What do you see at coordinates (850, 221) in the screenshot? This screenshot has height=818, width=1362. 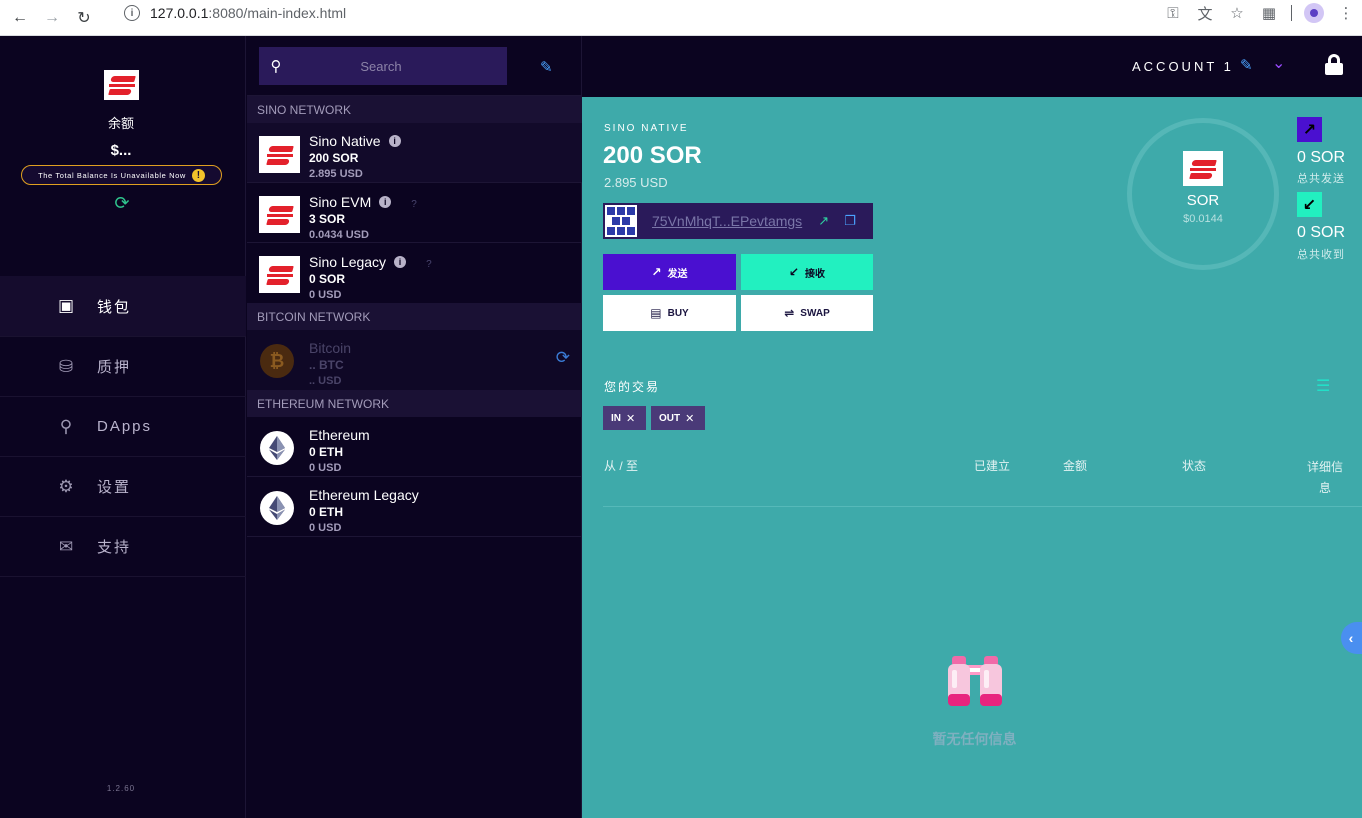 I see `copy-icon: ❐` at bounding box center [850, 221].